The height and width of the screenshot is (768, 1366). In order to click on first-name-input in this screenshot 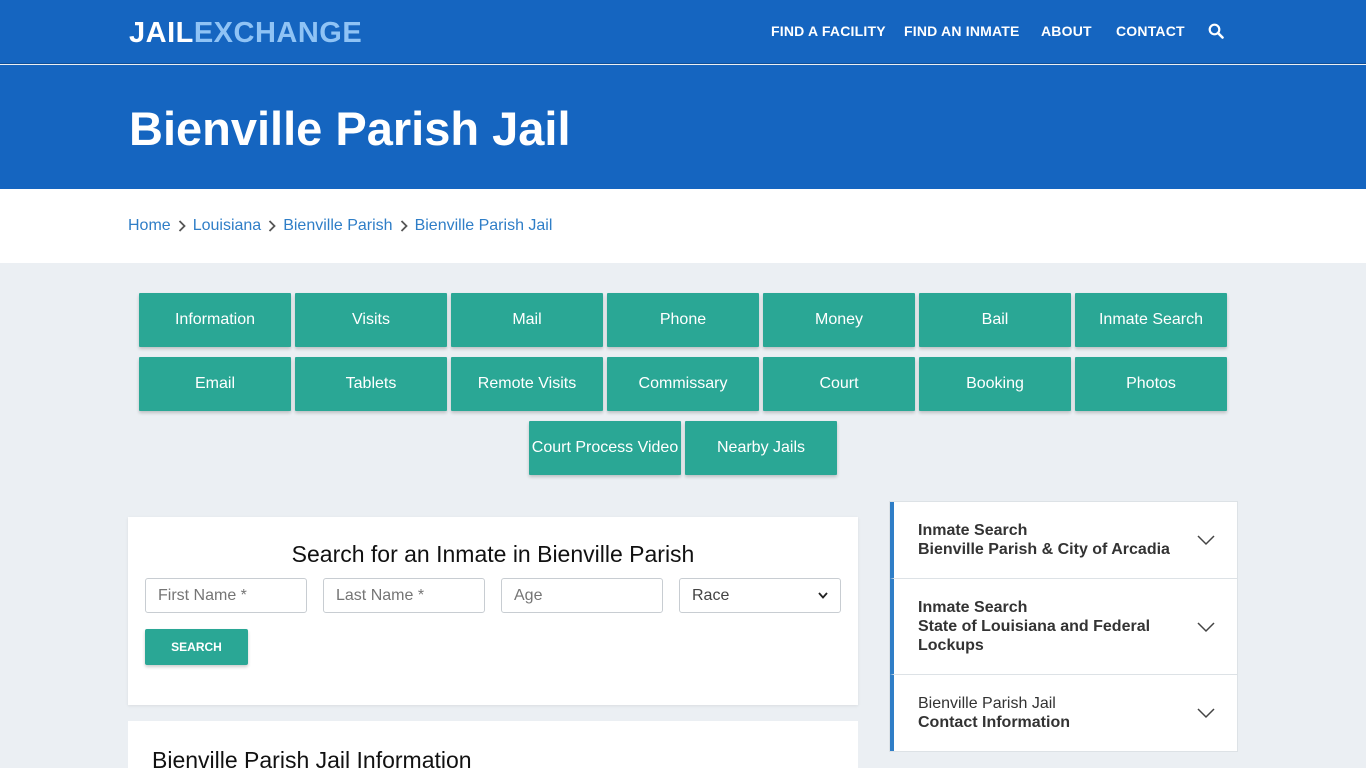, I will do `click(226, 595)`.